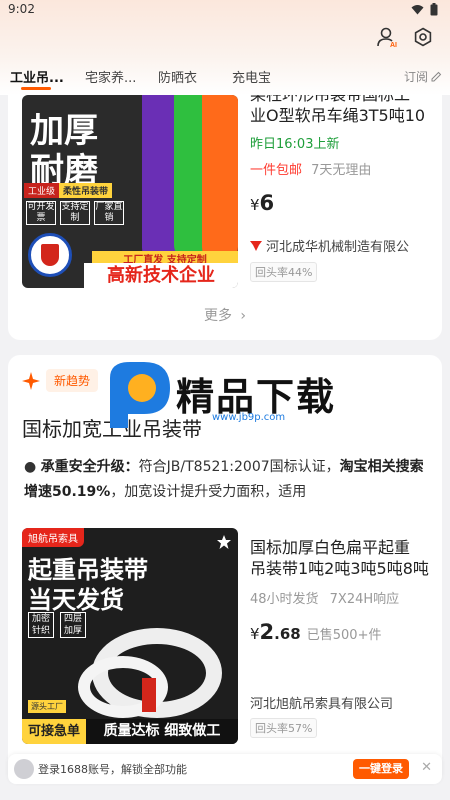 The height and width of the screenshot is (800, 450). Describe the element at coordinates (287, 634) in the screenshot. I see `price-dec: .68` at that location.